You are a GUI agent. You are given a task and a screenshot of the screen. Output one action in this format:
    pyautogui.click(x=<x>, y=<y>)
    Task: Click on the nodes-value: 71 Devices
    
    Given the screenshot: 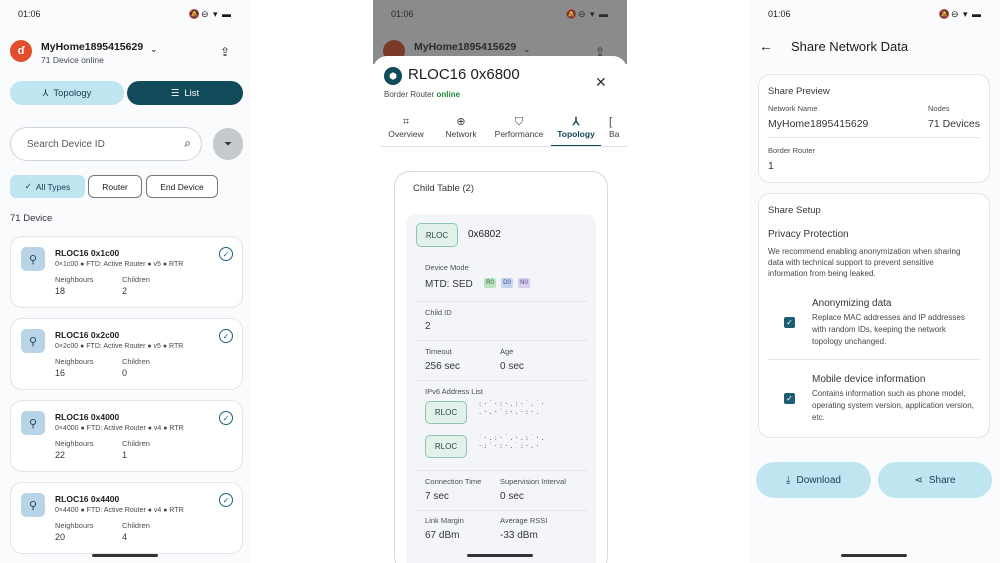 What is the action you would take?
    pyautogui.click(x=954, y=124)
    